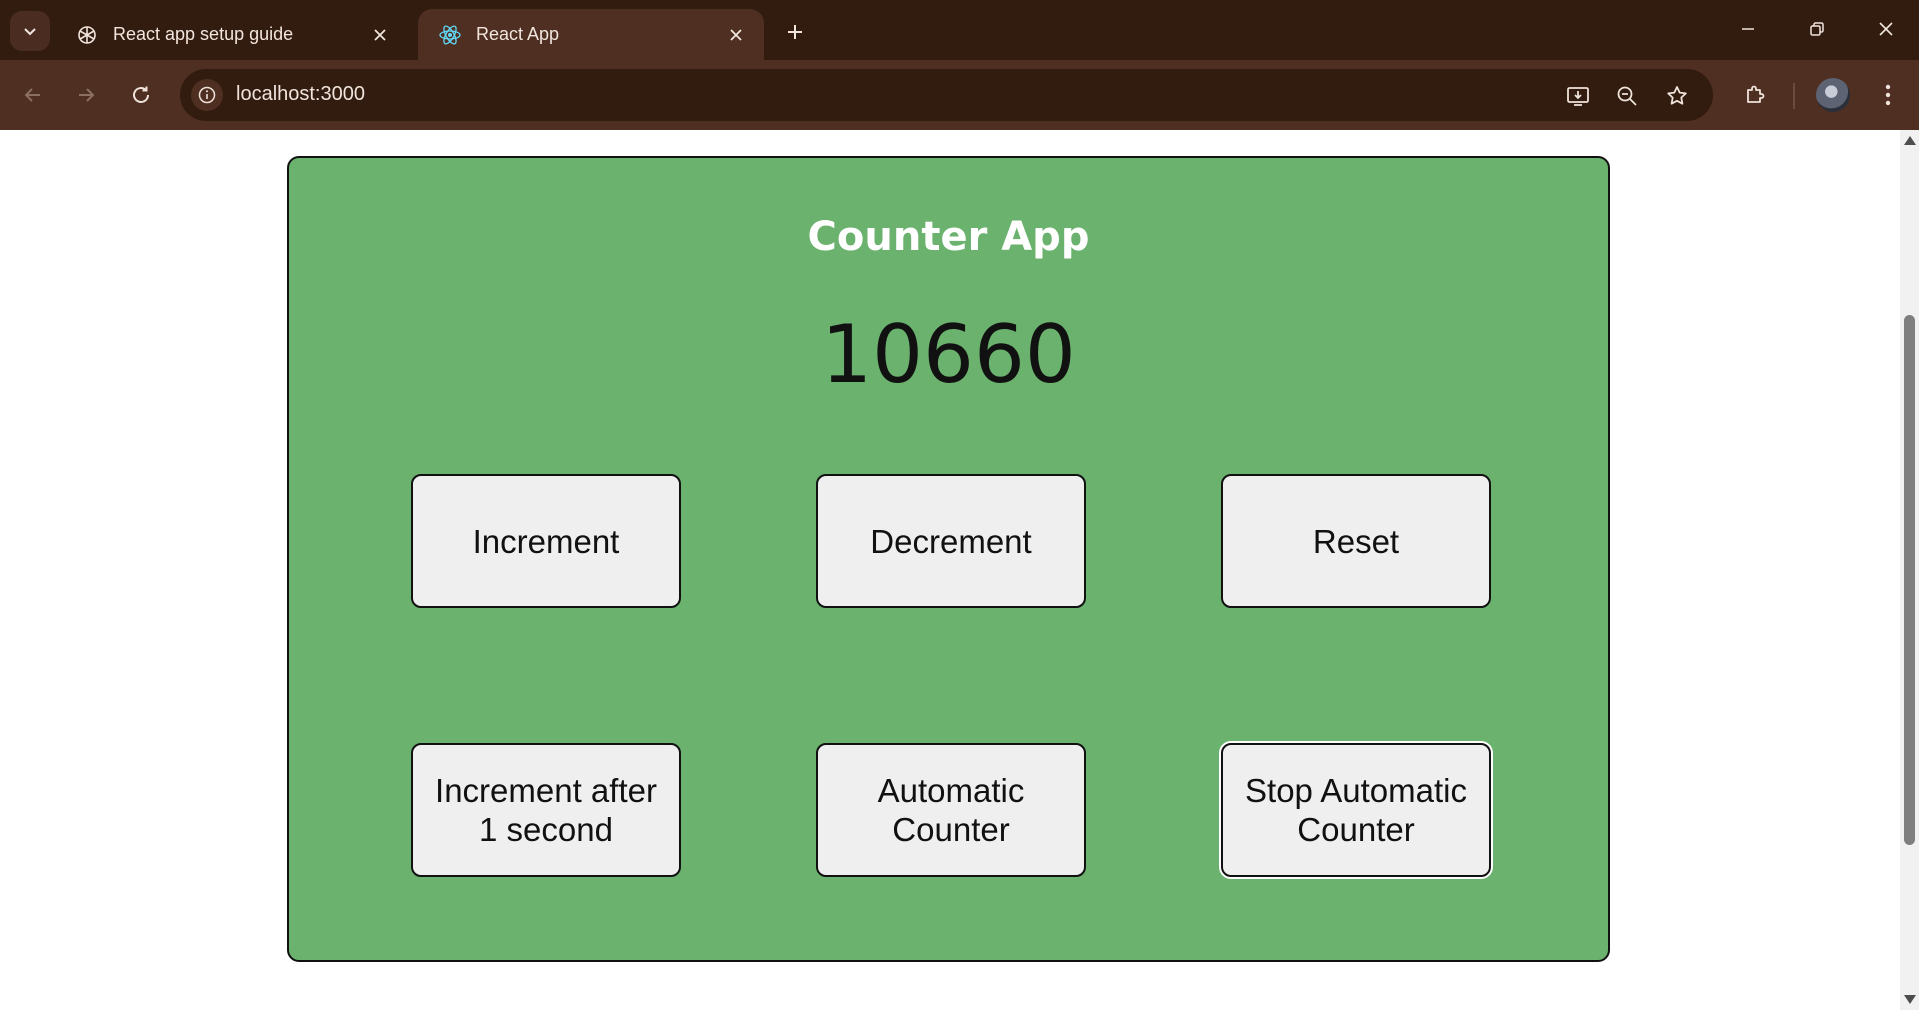 The image size is (1919, 1010). I want to click on close-window-button, so click(1886, 29).